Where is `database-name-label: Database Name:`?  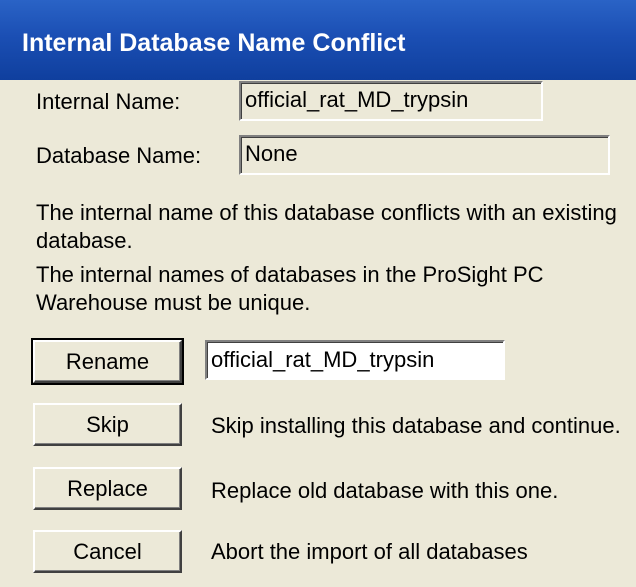 database-name-label: Database Name: is located at coordinates (119, 155).